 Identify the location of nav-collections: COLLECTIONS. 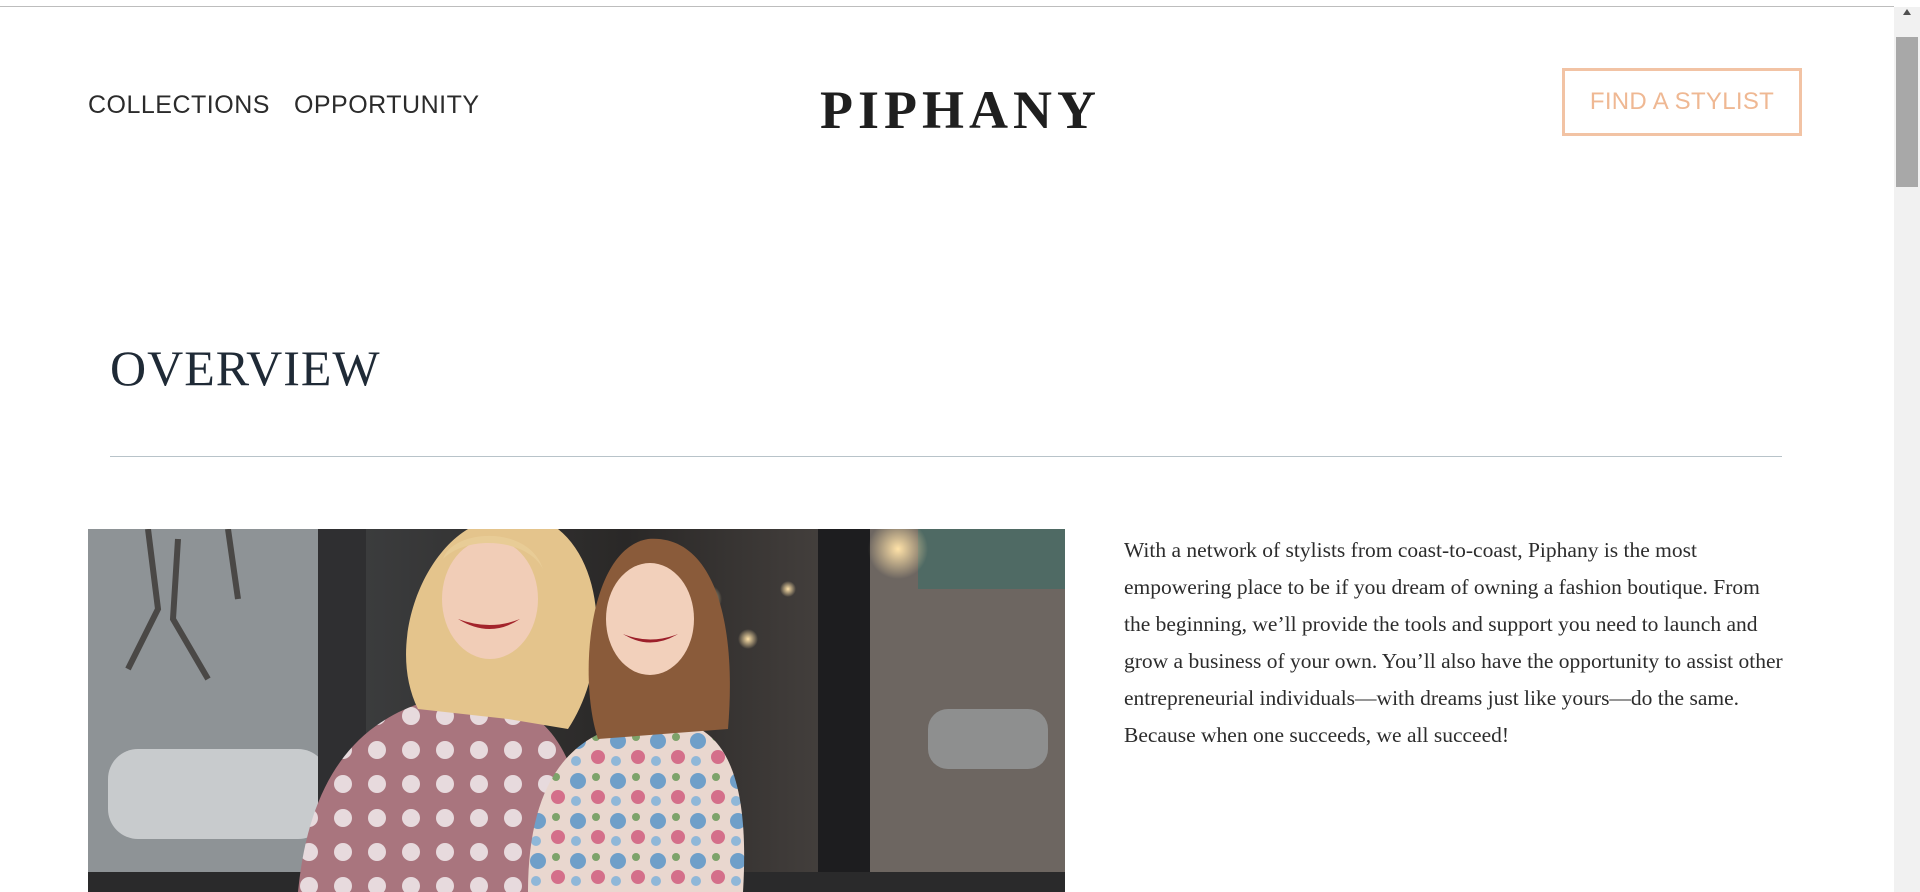
(179, 105).